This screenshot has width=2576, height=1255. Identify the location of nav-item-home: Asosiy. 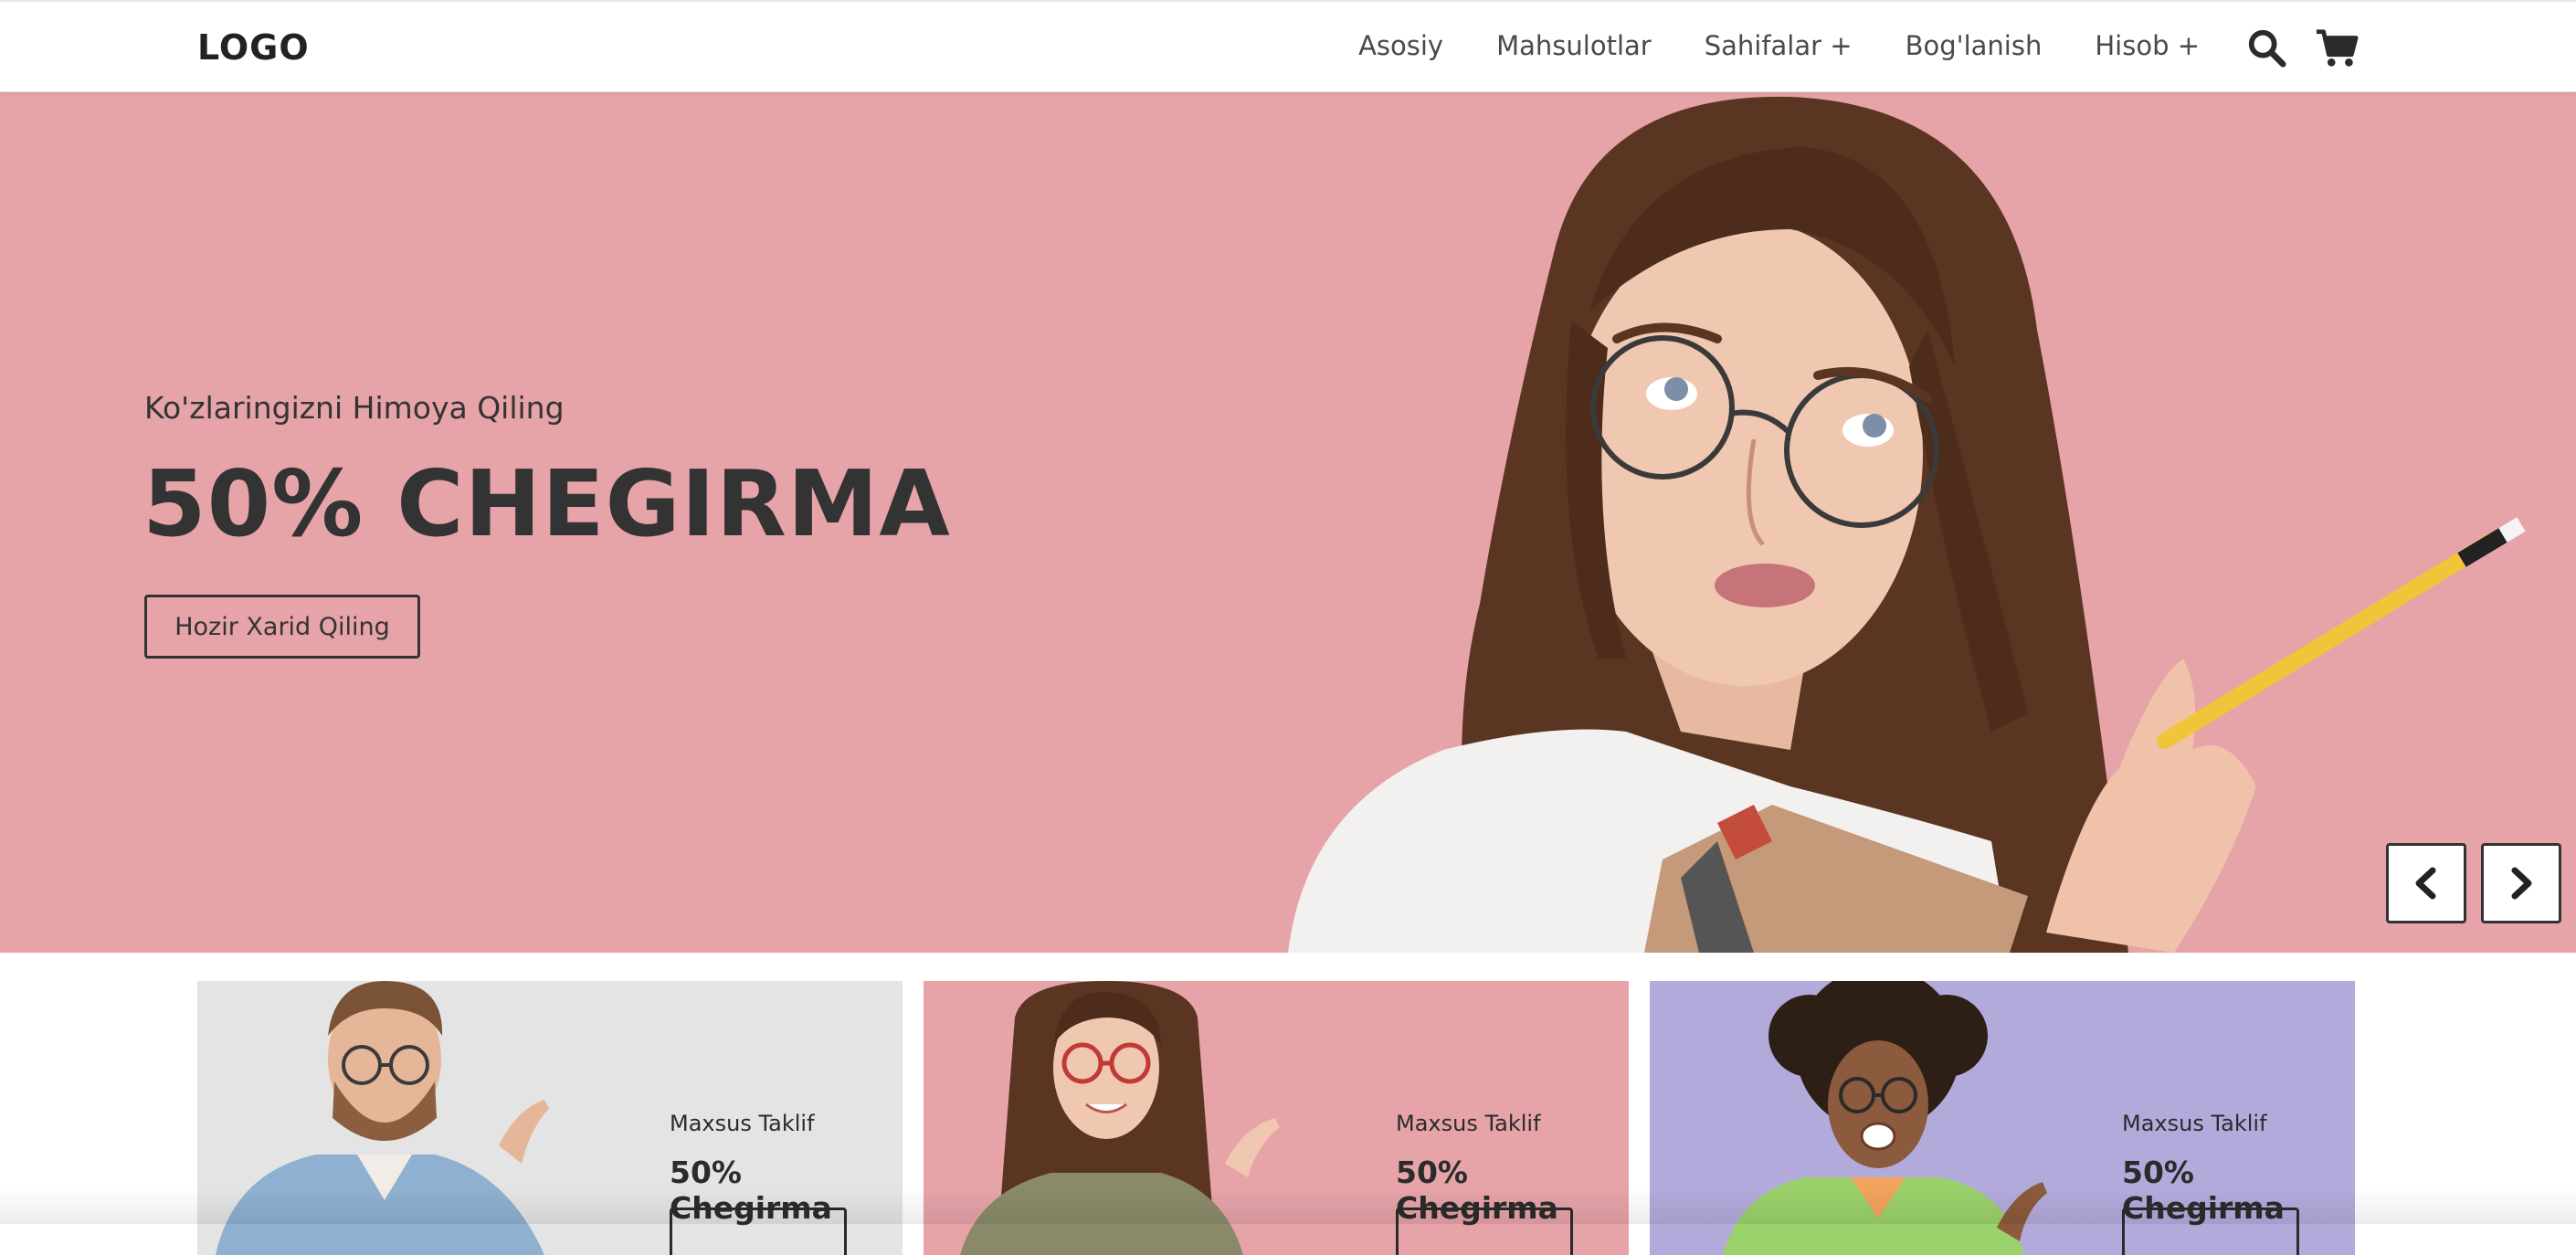
(1400, 45).